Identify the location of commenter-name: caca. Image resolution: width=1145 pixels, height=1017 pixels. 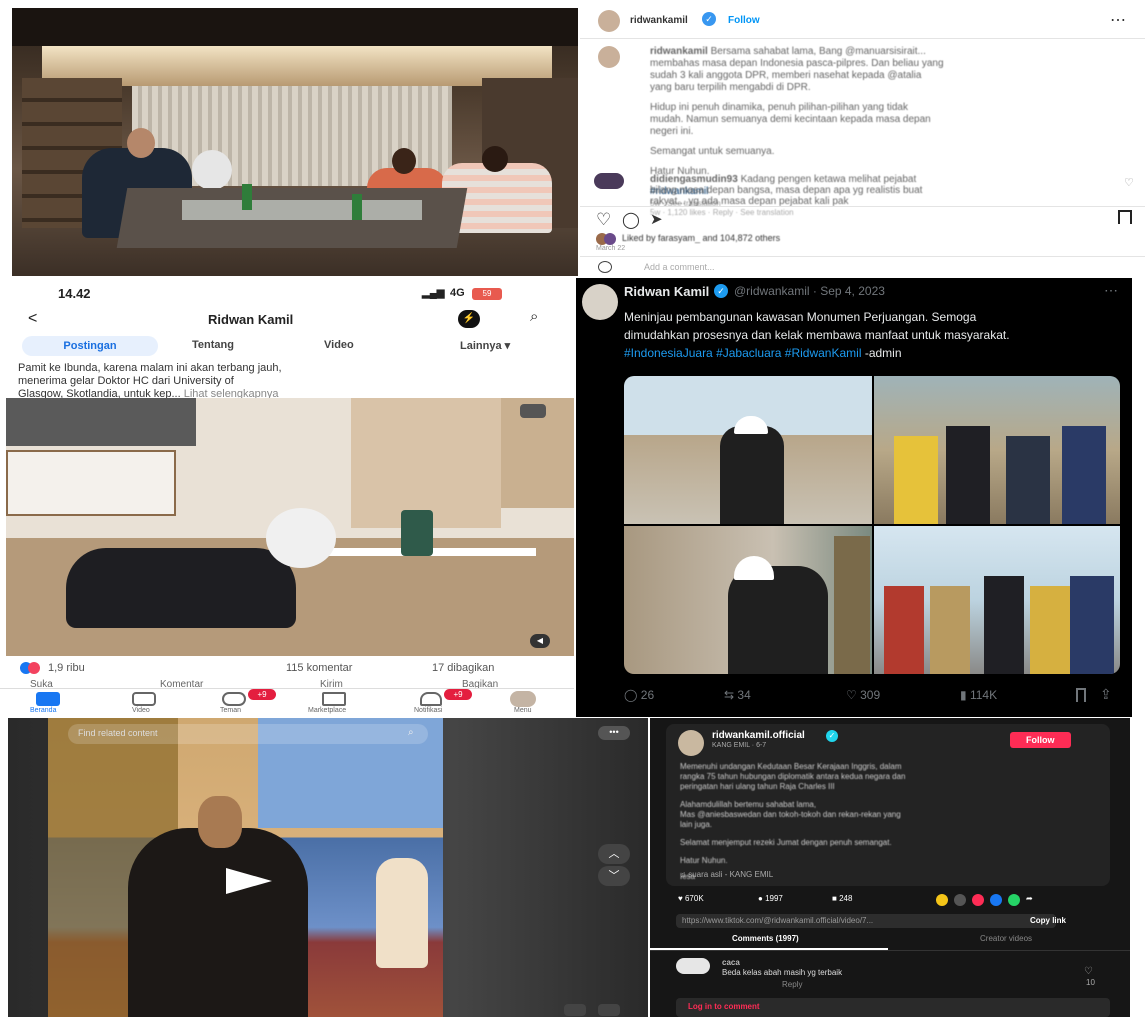
(731, 962).